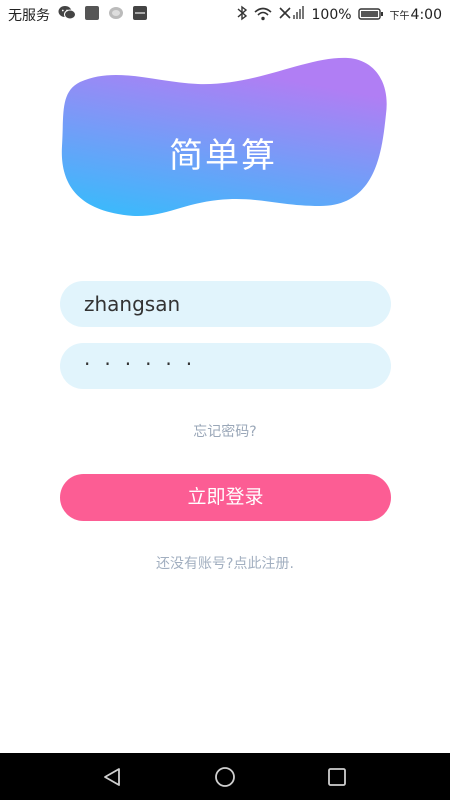 This screenshot has width=450, height=800. Describe the element at coordinates (225, 431) in the screenshot. I see `forgot-password-link: 忘记密码?` at that location.